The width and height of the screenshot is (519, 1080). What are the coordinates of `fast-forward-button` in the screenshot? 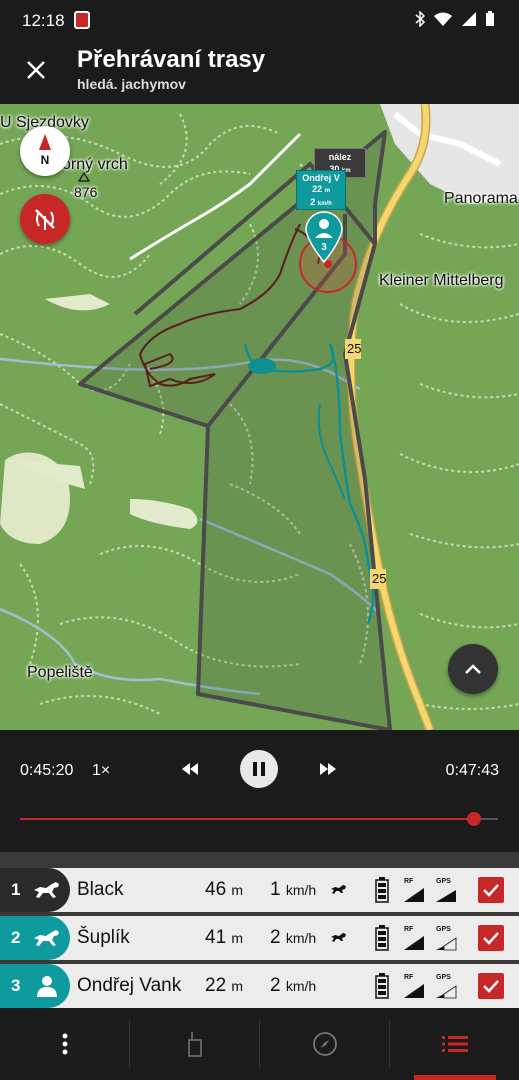 It's located at (328, 771).